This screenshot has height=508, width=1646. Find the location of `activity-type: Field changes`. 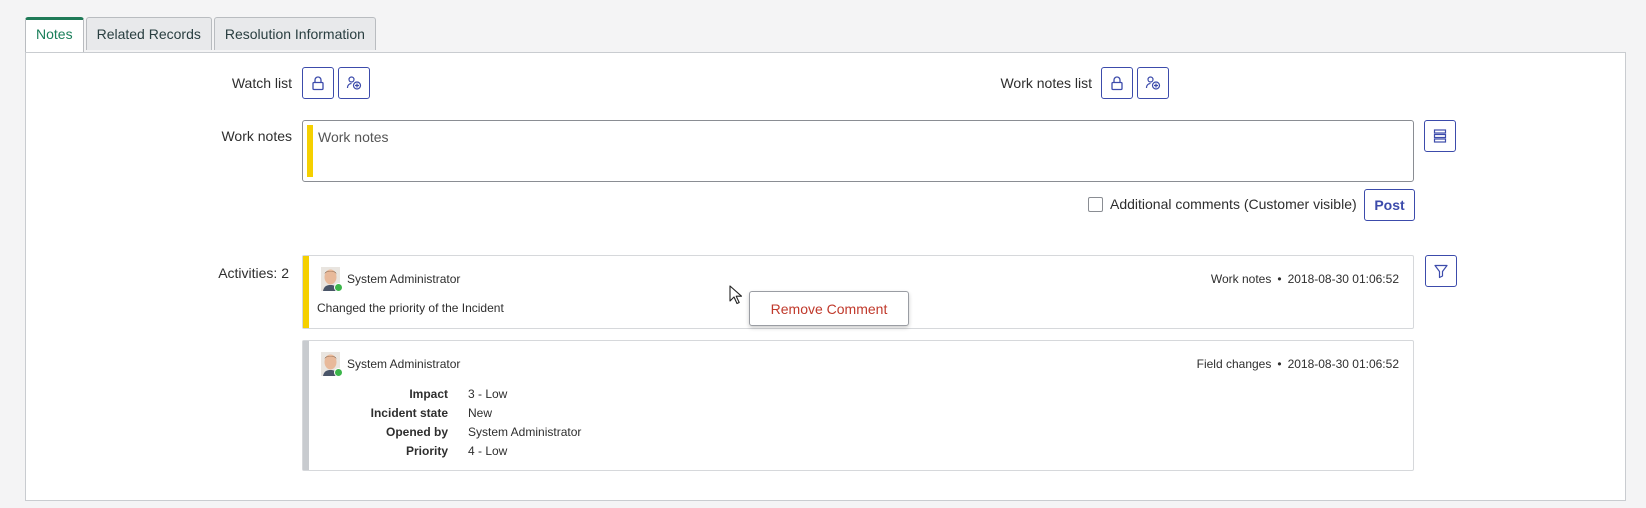

activity-type: Field changes is located at coordinates (1234, 364).